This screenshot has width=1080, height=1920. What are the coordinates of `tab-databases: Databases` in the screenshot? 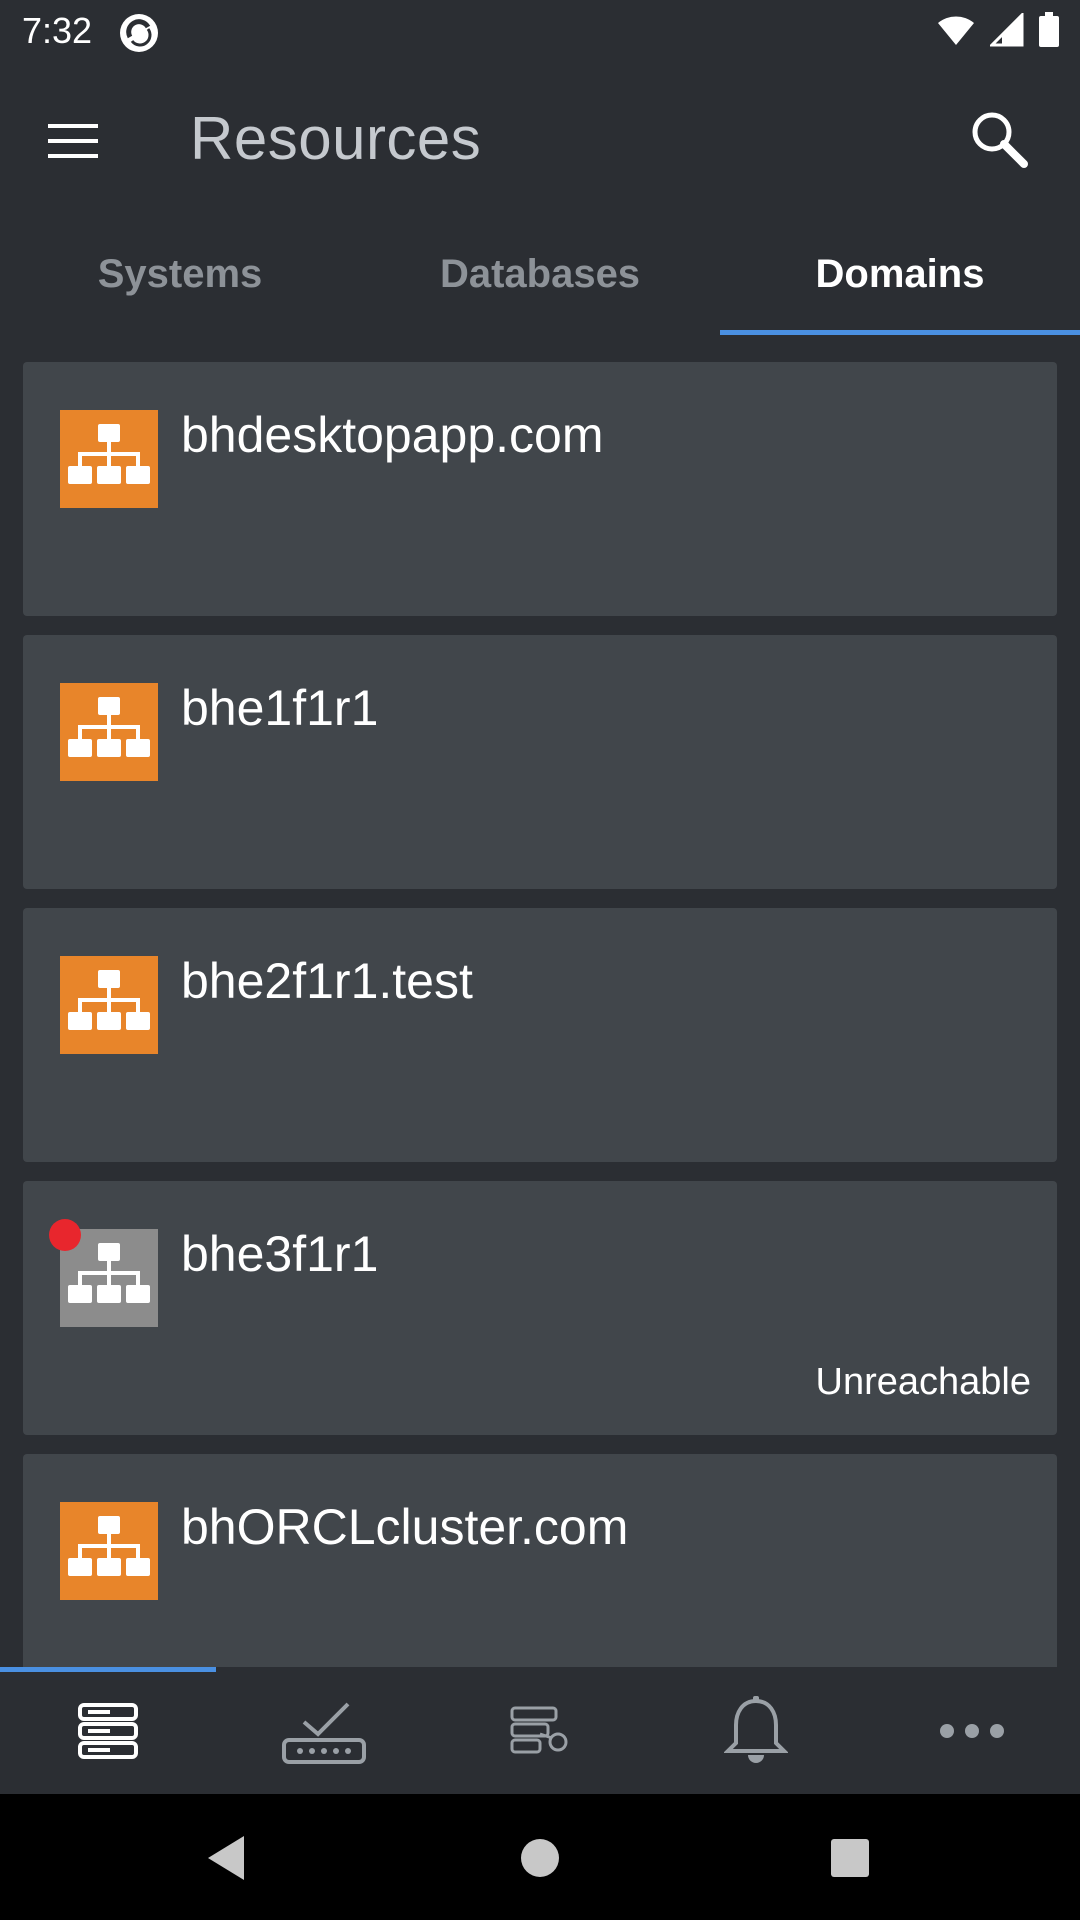 It's located at (540, 284).